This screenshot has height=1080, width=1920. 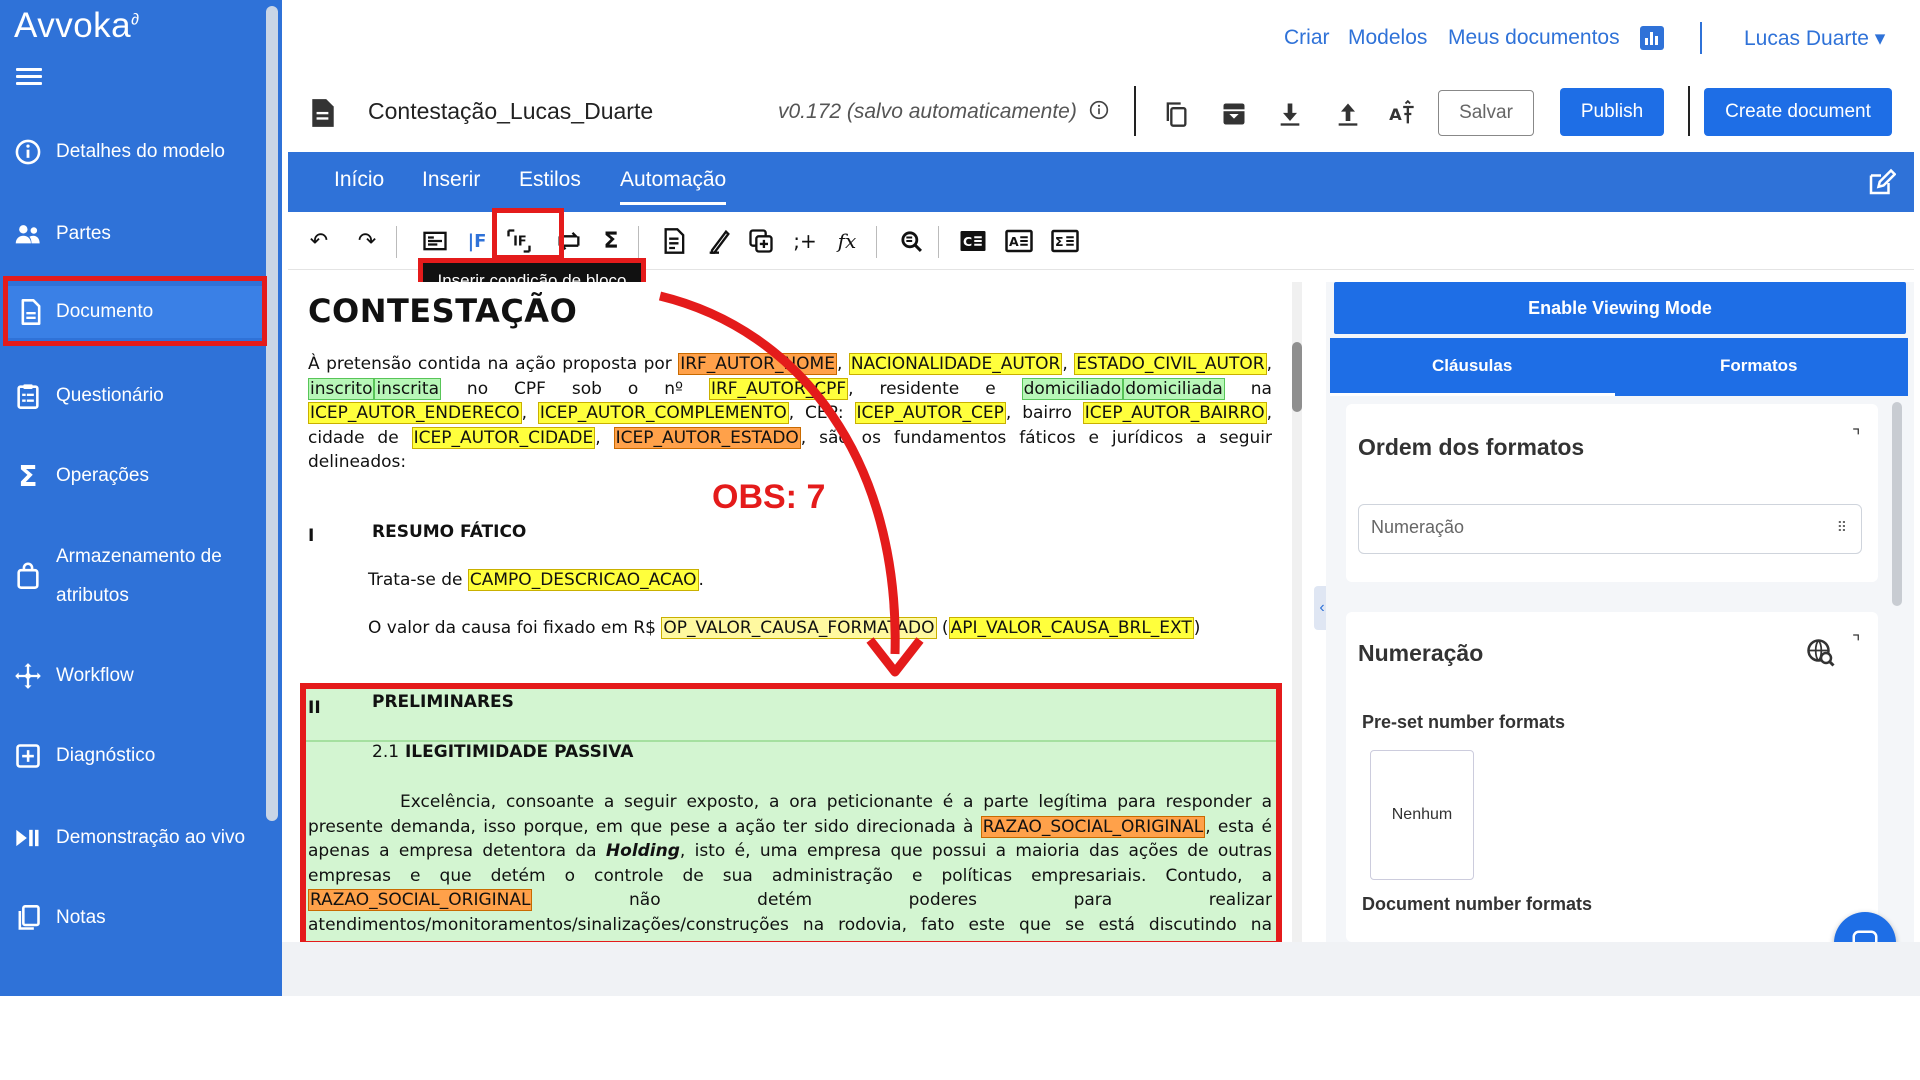 I want to click on formula-icon: fx, so click(x=847, y=241).